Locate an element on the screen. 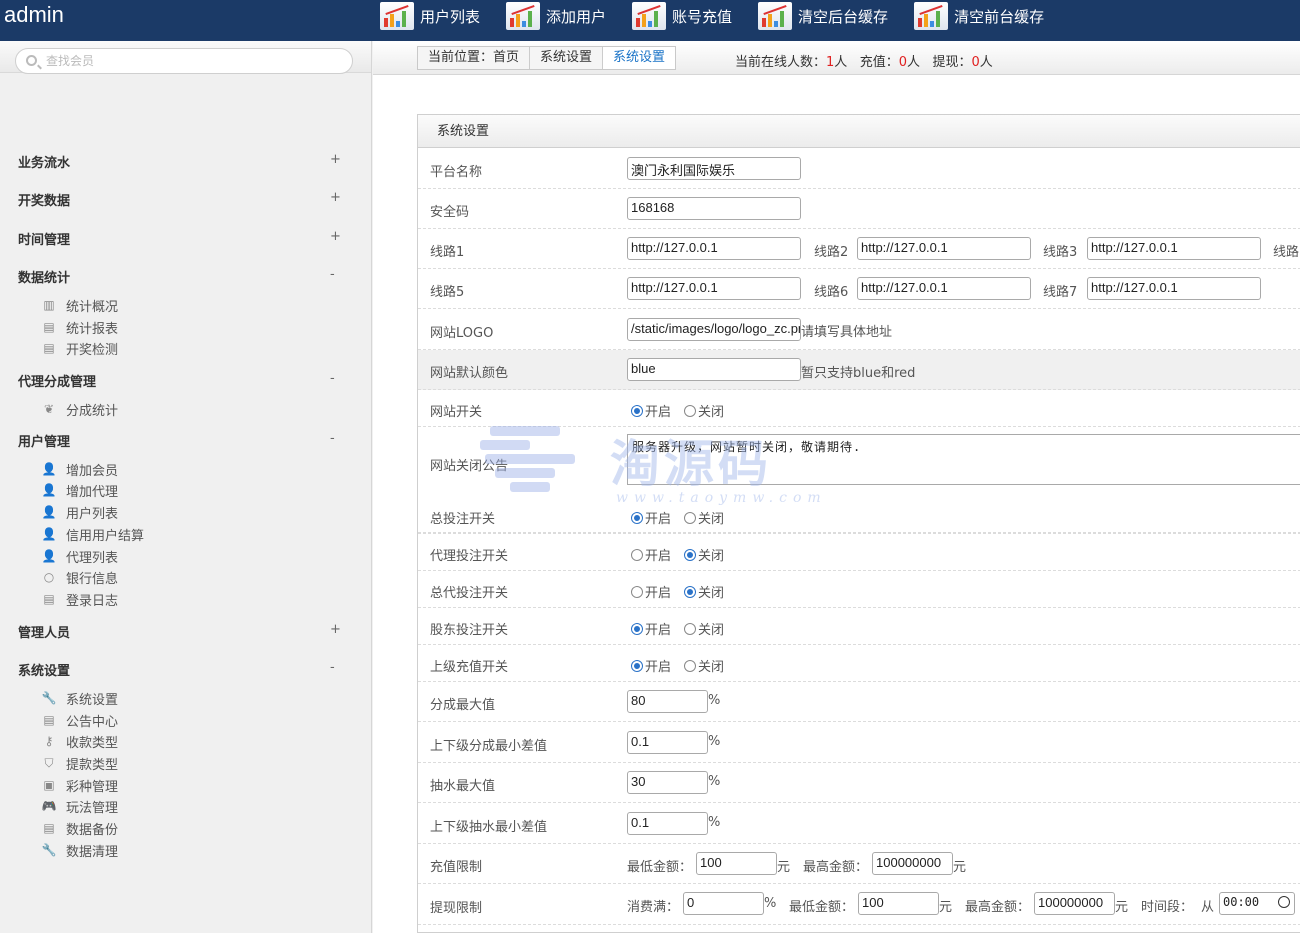 This screenshot has height=933, width=1300. sidebar-item-credit-settlement: 👤 信用用户结算 is located at coordinates (92, 534).